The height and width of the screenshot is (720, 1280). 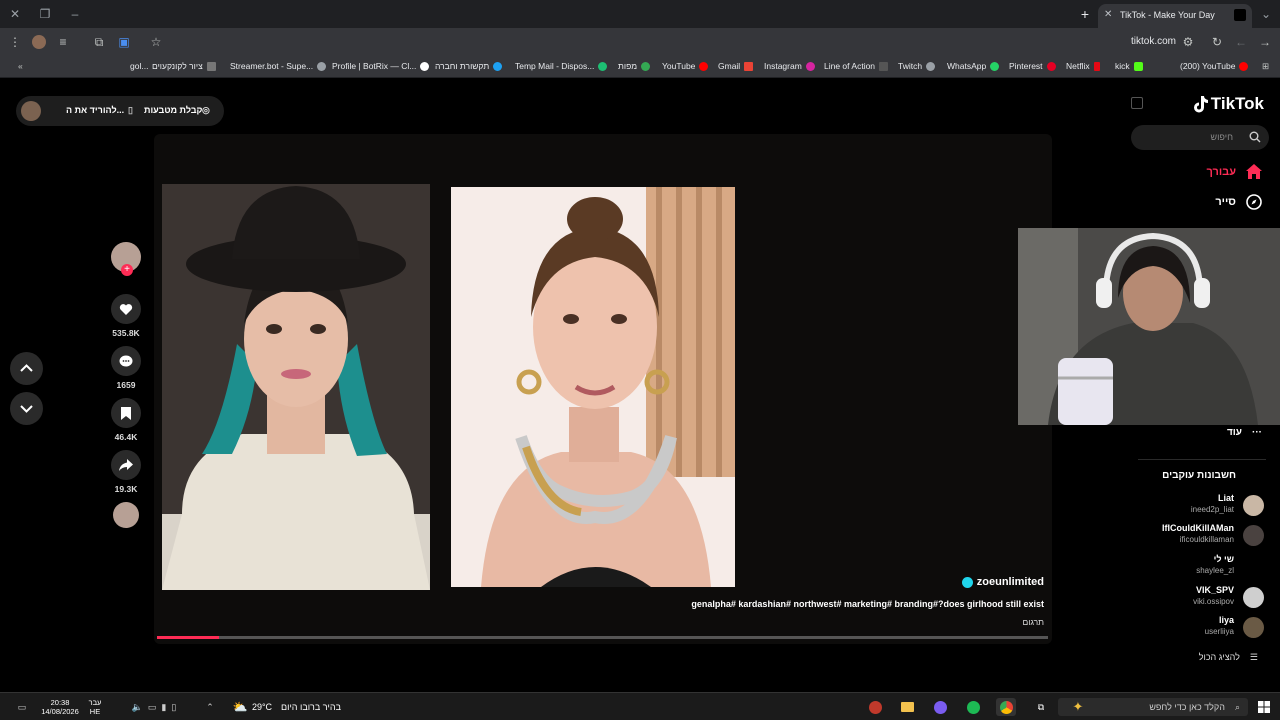 I want to click on bookmark-item: מפות, so click(x=634, y=66).